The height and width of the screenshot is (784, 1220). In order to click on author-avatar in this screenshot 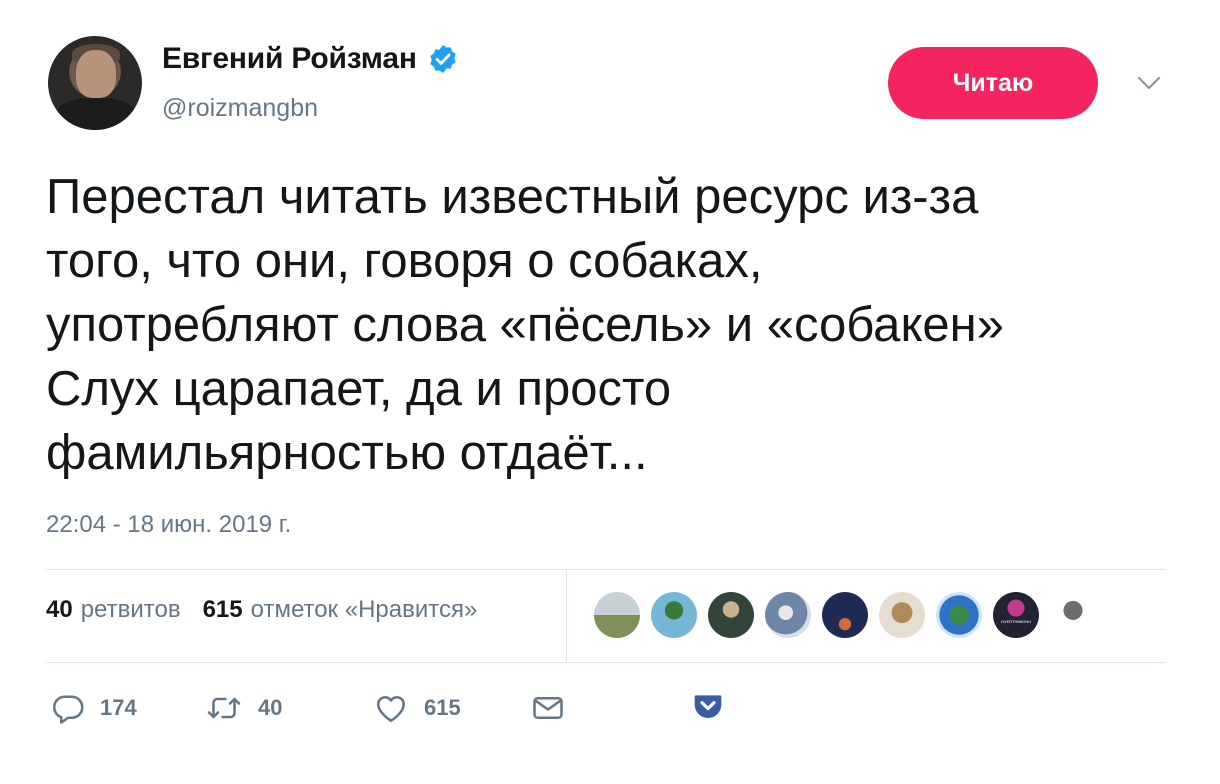, I will do `click(95, 83)`.